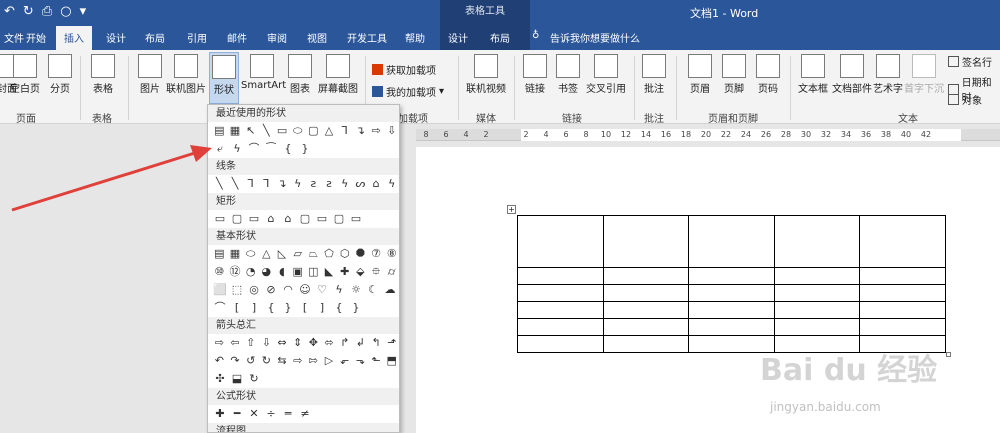 This screenshot has width=1000, height=433. What do you see at coordinates (356, 290) in the screenshot?
I see `shape-option-icon: ☼` at bounding box center [356, 290].